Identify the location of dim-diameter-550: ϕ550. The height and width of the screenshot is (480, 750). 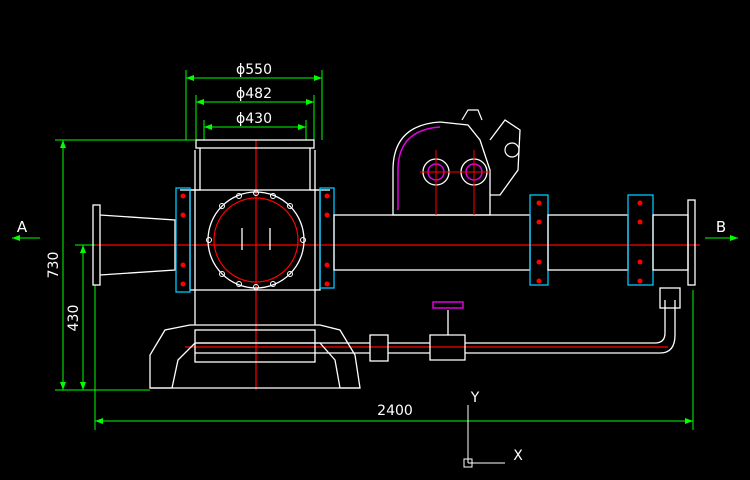
(254, 70).